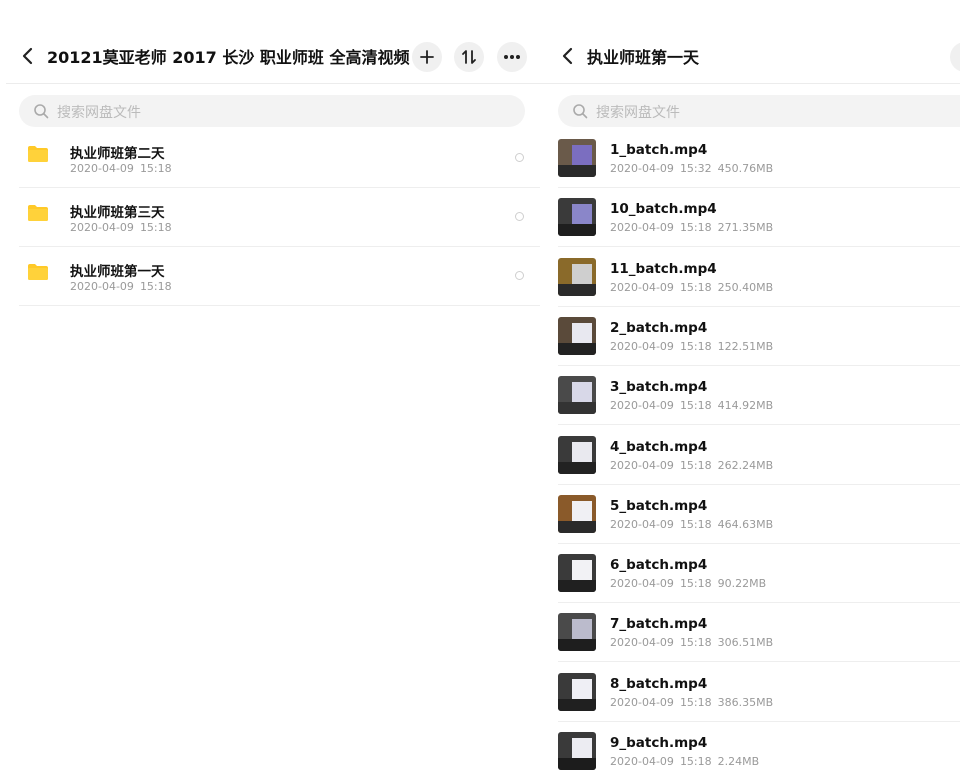  I want to click on file-name: 5_batch.mp4, so click(659, 505).